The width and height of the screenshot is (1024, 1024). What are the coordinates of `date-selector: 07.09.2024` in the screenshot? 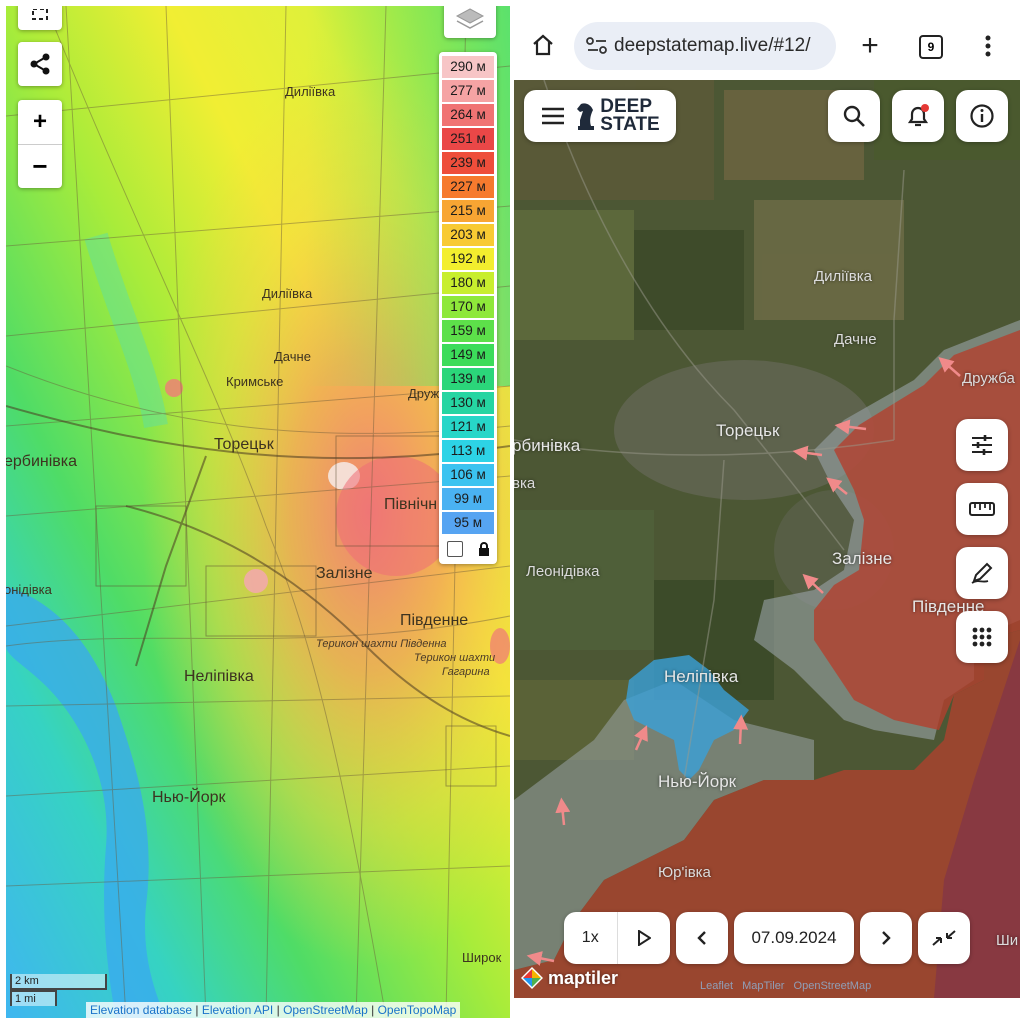 It's located at (794, 938).